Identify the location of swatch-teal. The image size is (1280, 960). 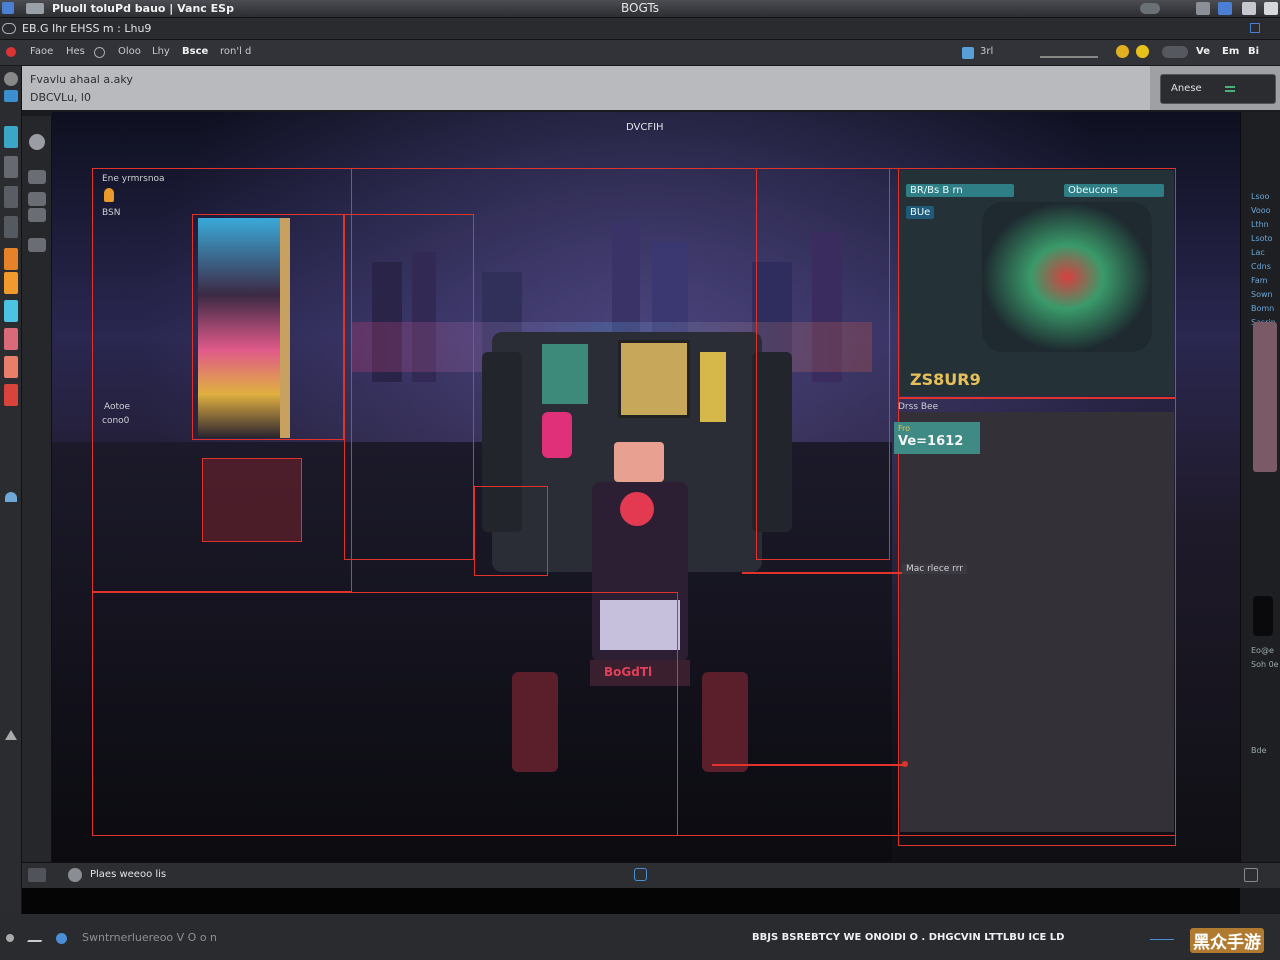
(11, 137).